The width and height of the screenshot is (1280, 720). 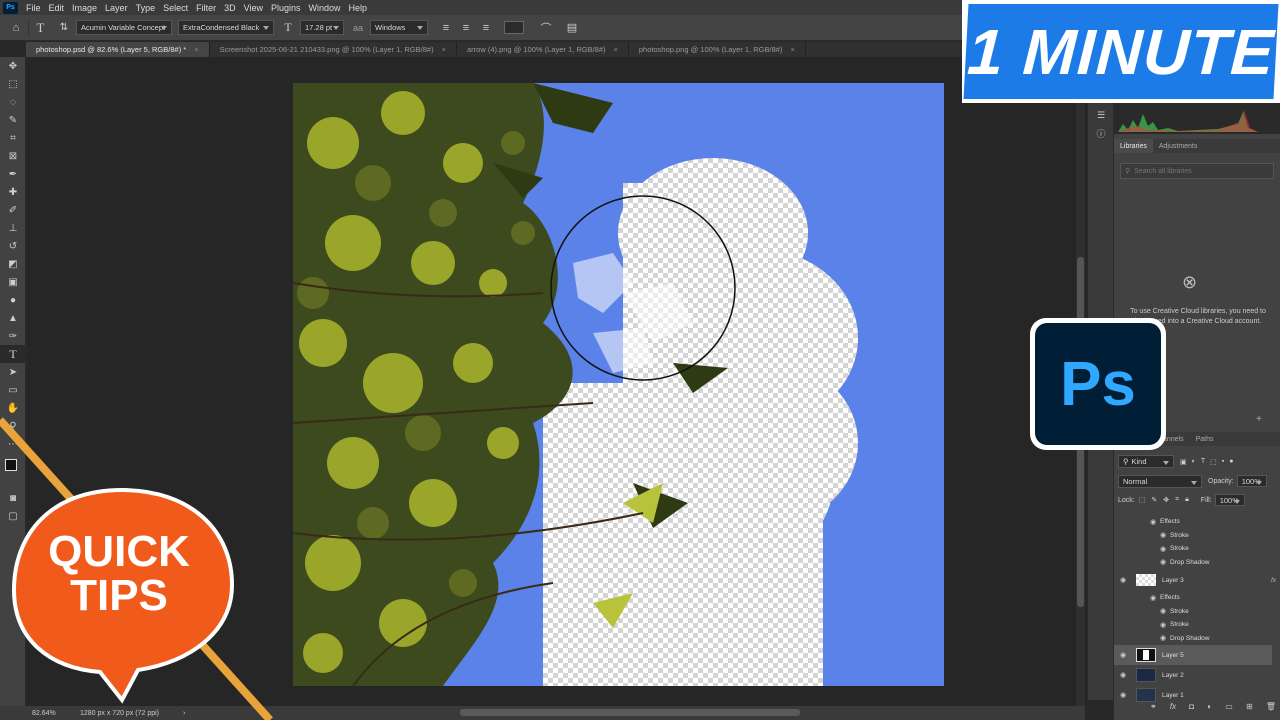 I want to click on toggle-text-orientation-icon: ⇅, so click(x=64, y=28).